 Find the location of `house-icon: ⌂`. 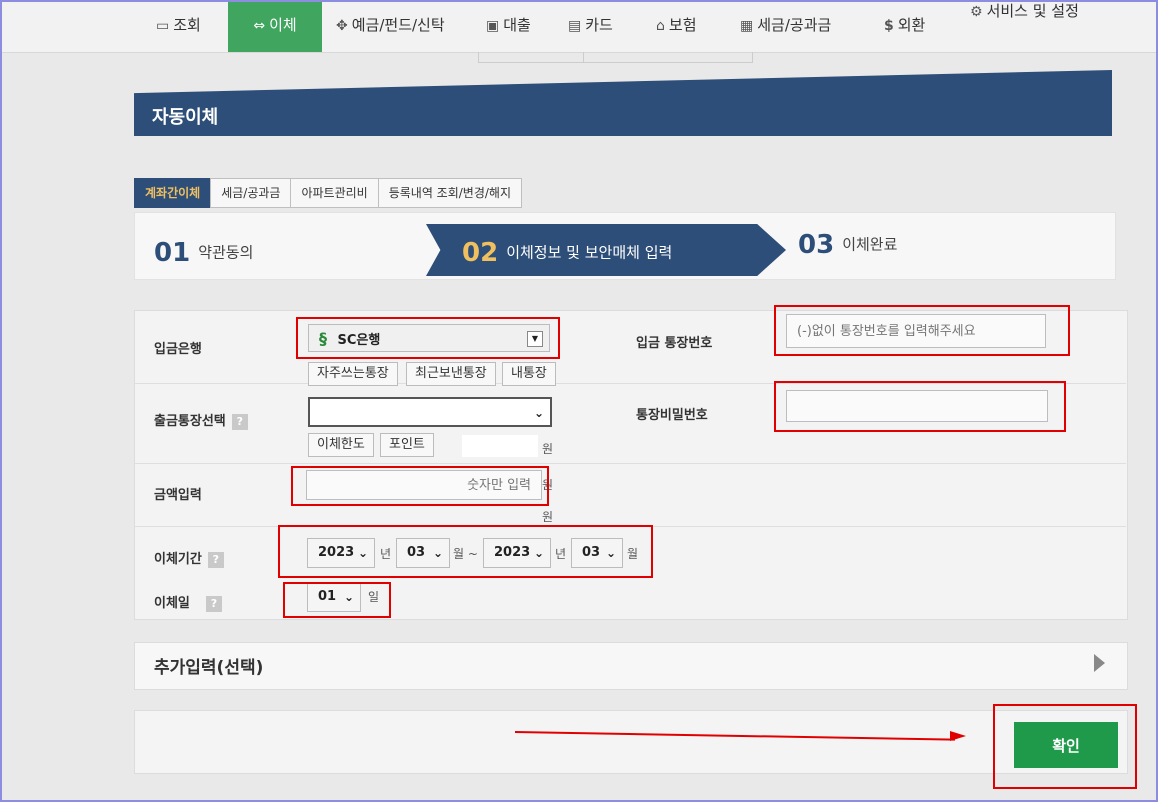

house-icon: ⌂ is located at coordinates (660, 26).